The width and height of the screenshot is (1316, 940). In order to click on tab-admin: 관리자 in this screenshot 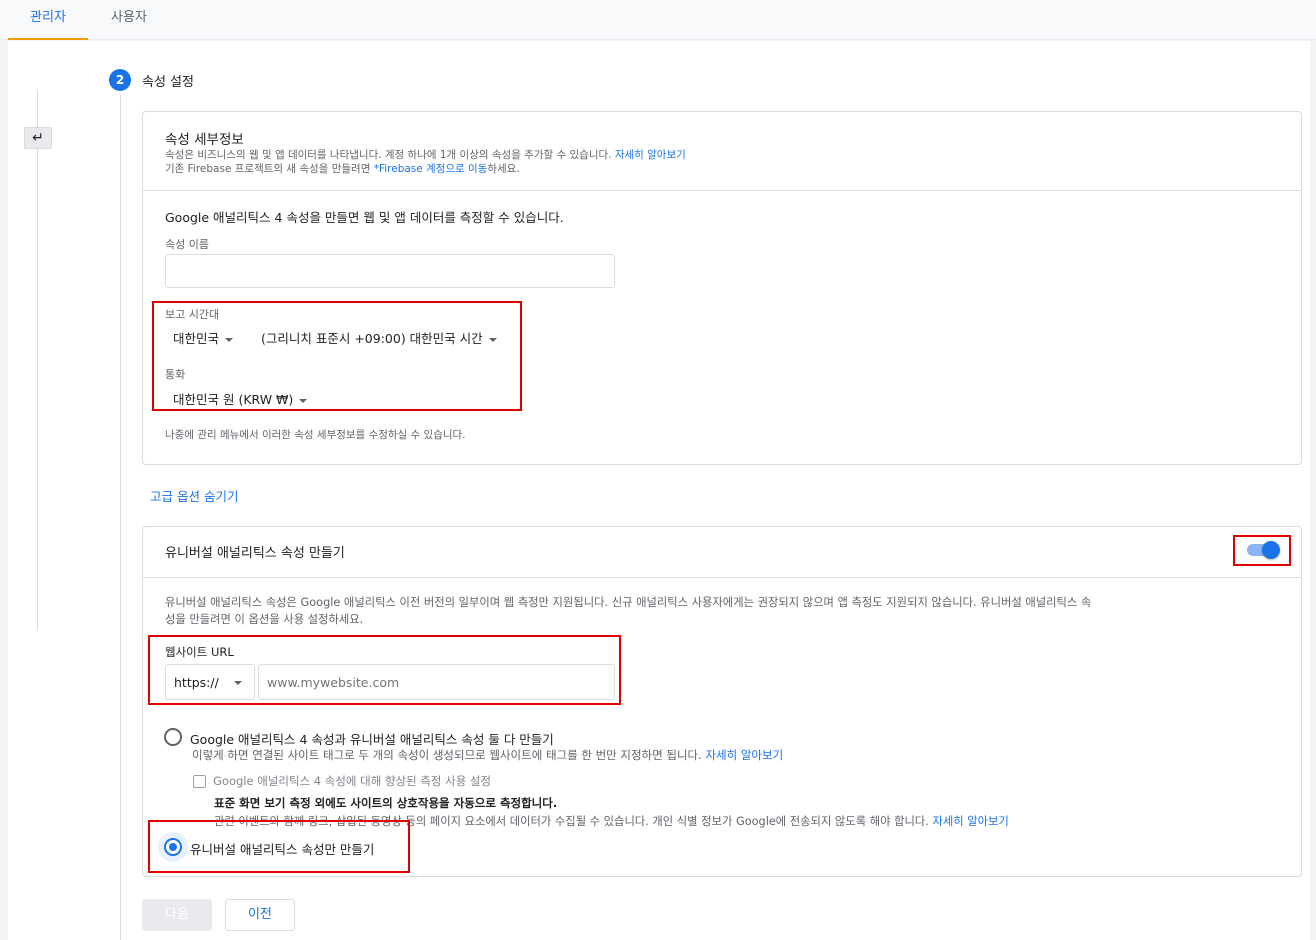, I will do `click(48, 20)`.